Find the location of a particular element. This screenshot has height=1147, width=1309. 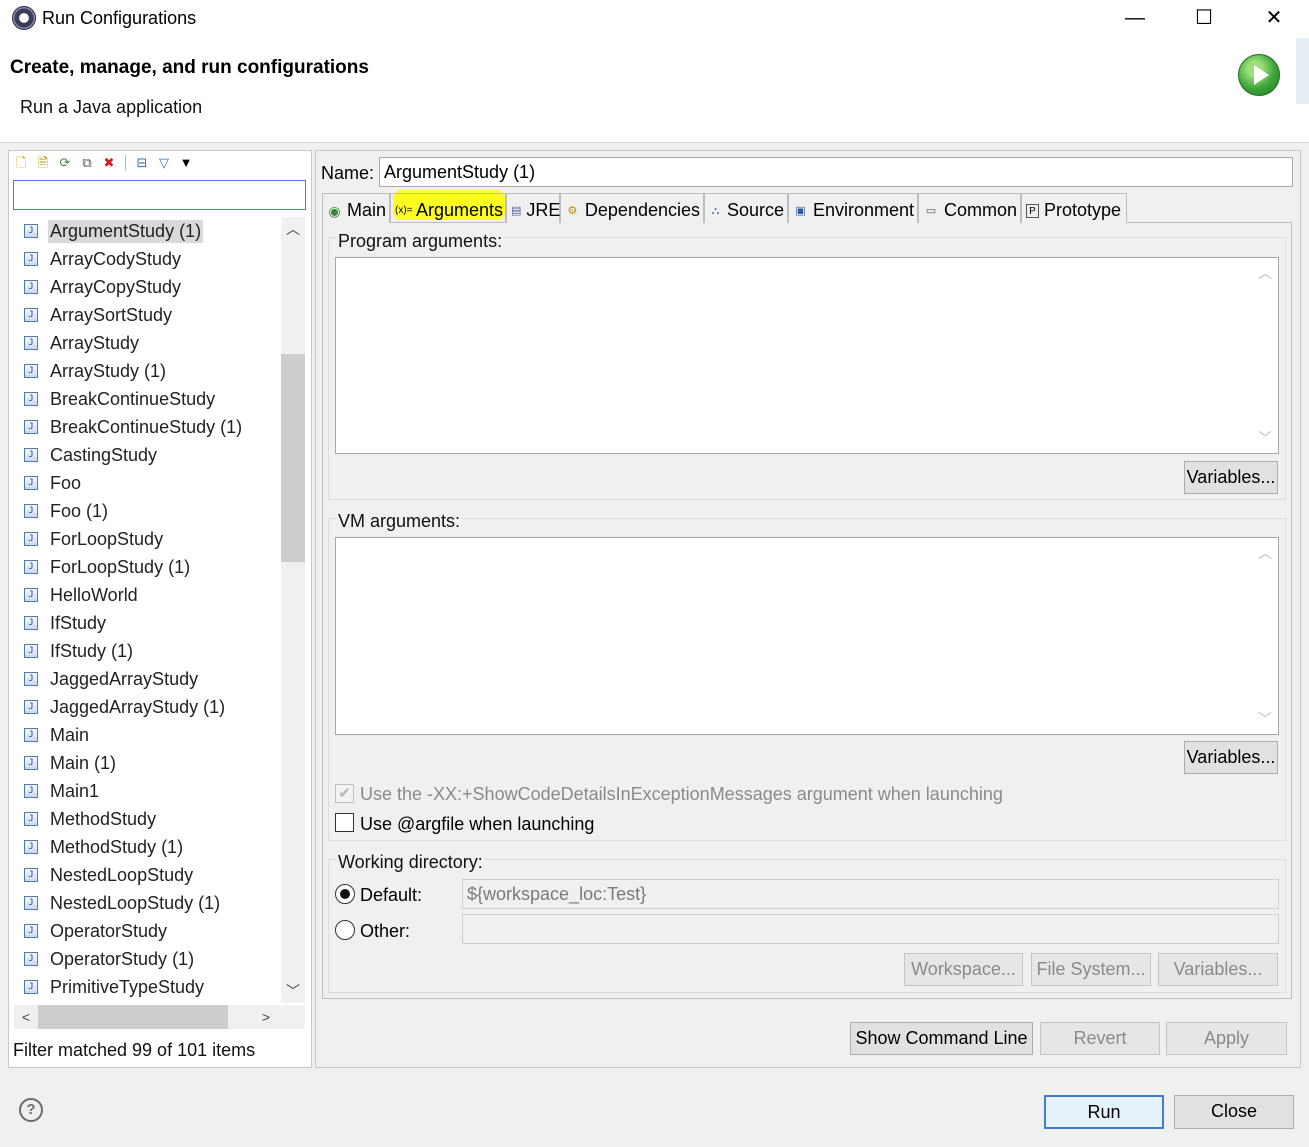

header-decoration is located at coordinates (1302, 71).